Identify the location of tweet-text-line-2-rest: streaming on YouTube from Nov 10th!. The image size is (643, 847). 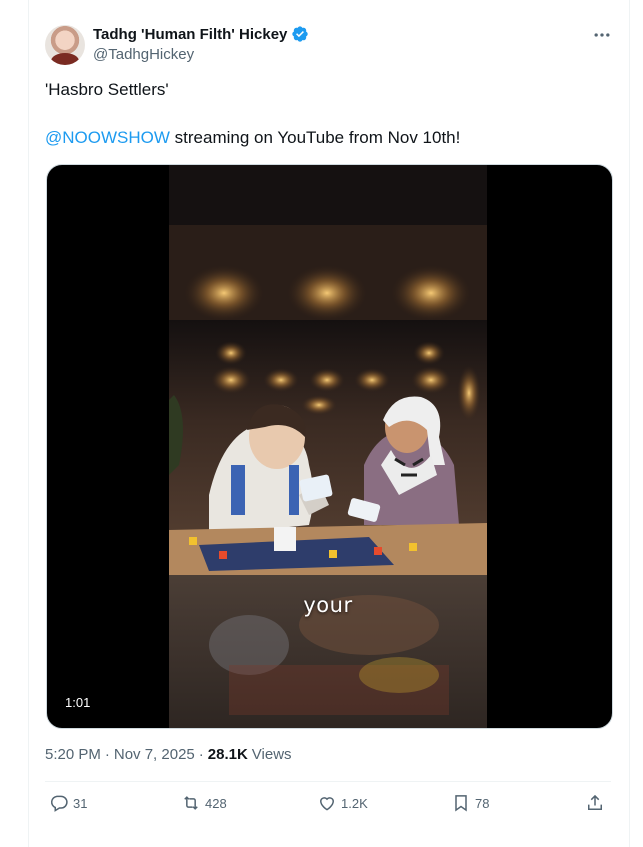
(315, 137).